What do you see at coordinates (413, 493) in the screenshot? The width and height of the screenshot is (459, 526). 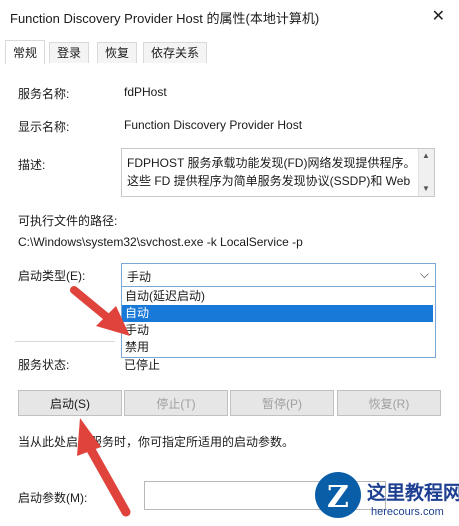 I see `watermark-title: 这里教程网` at bounding box center [413, 493].